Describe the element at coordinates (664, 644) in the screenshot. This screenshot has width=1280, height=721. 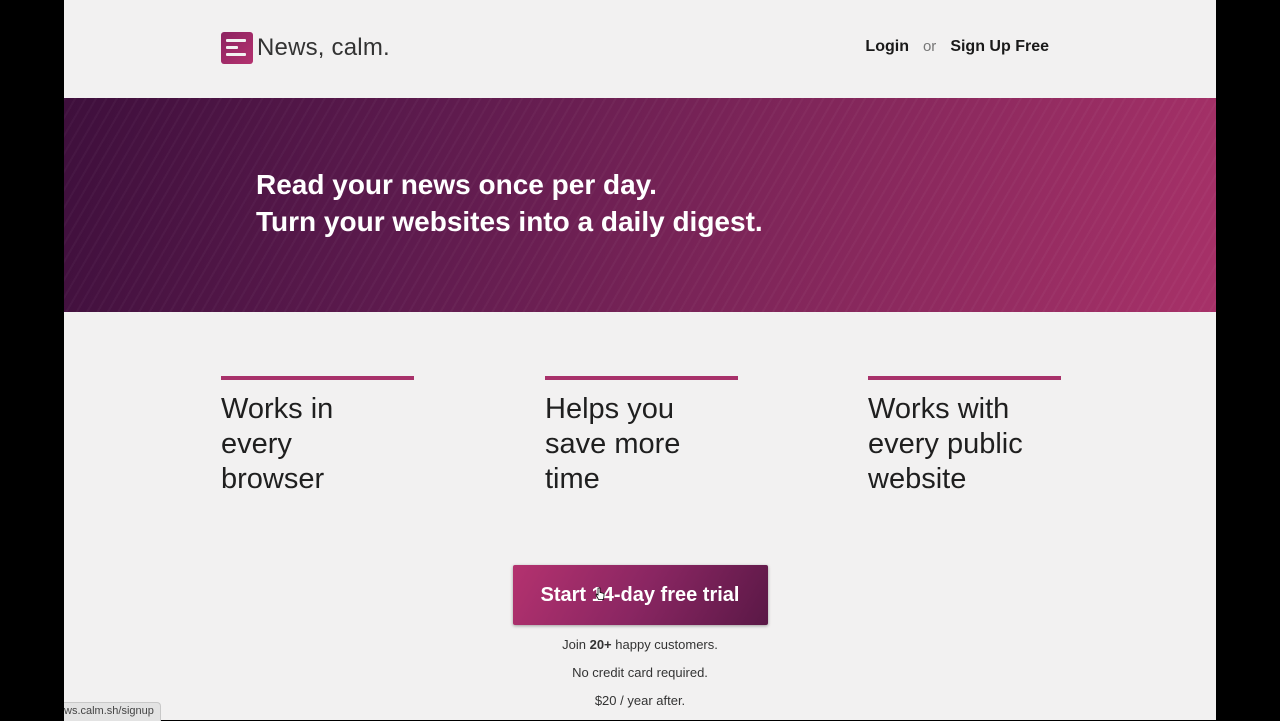
I see `customers-suffix: happy customers.` at that location.